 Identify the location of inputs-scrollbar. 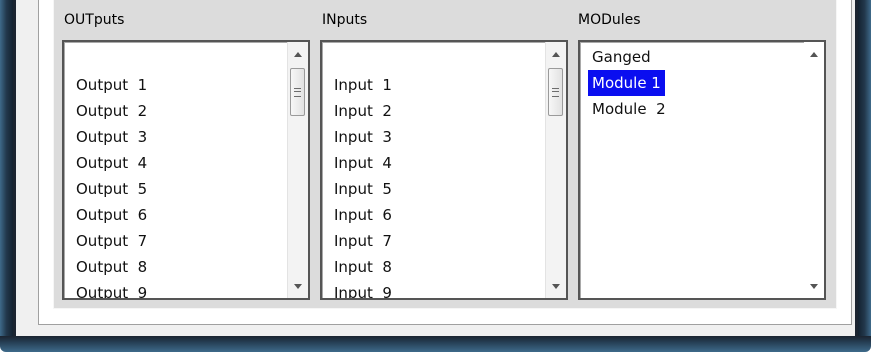
(555, 170).